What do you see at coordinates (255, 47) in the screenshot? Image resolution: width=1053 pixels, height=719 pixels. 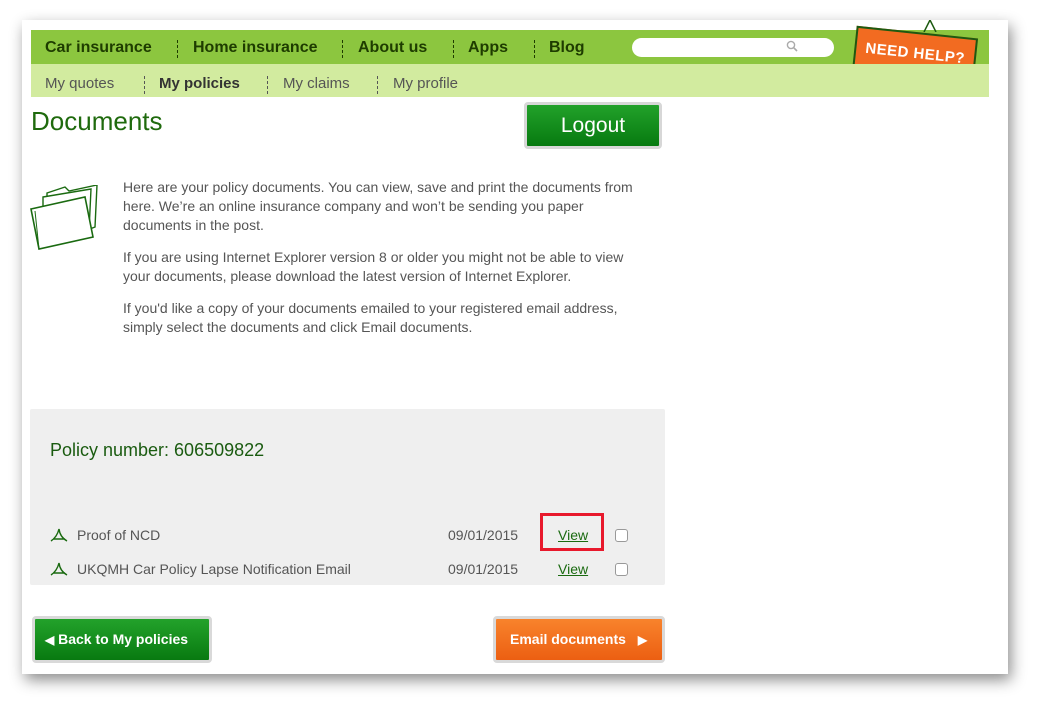 I see `nav-home-insurance: Home insurance` at bounding box center [255, 47].